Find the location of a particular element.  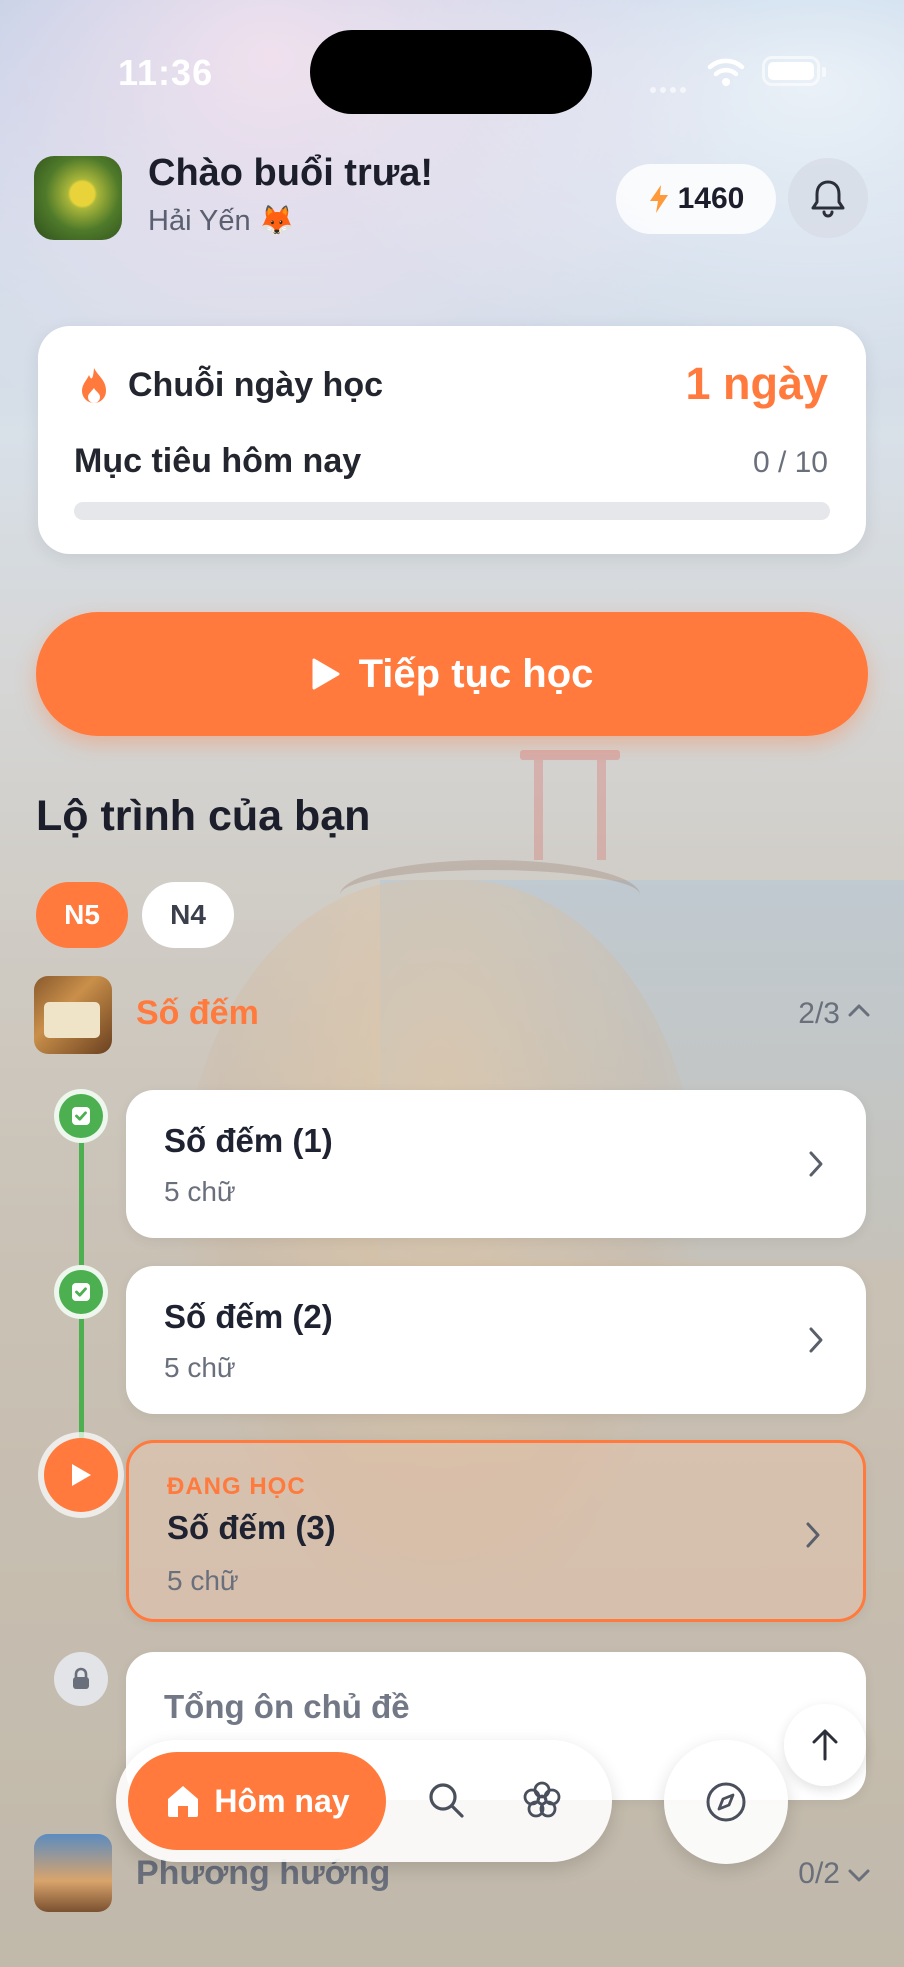

tab-home: Hôm nay is located at coordinates (257, 1801).